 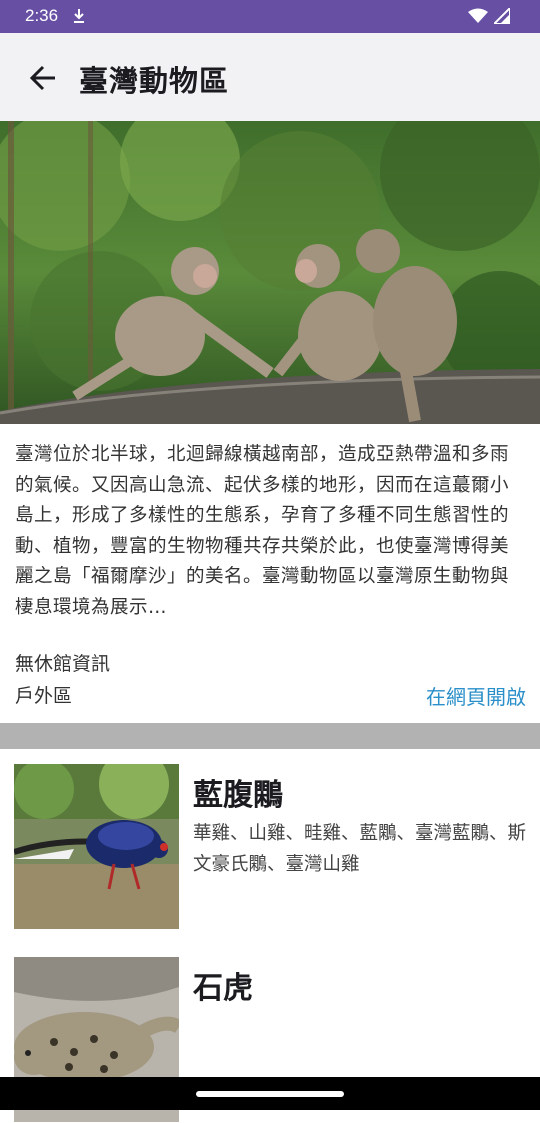 What do you see at coordinates (96, 846) in the screenshot?
I see `animal-thumbnail` at bounding box center [96, 846].